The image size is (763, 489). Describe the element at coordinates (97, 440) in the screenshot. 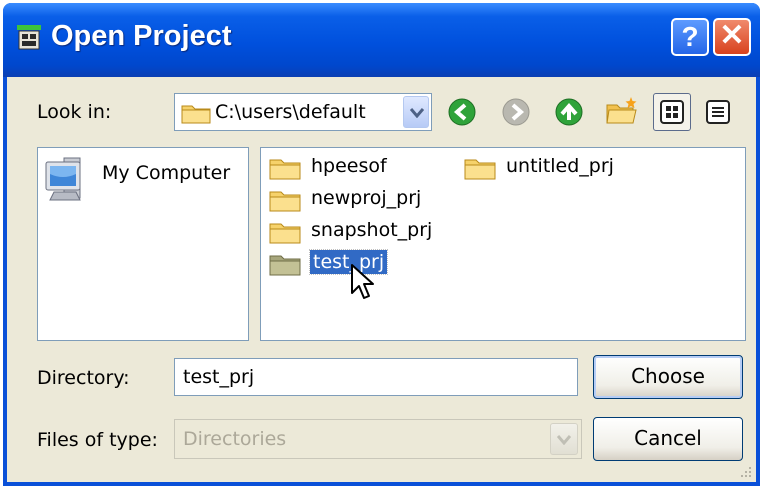

I see `files-of-type-label: Files of type:` at that location.